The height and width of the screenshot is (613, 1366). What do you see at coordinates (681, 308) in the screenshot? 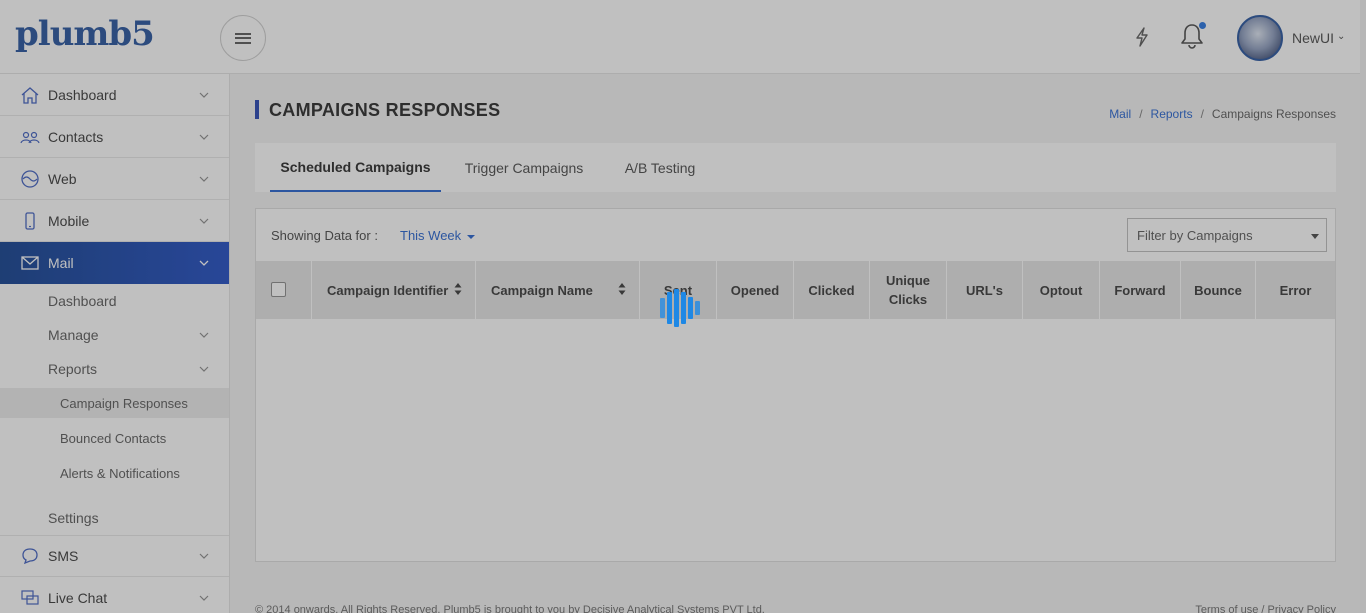
I see `loading-spinner` at bounding box center [681, 308].